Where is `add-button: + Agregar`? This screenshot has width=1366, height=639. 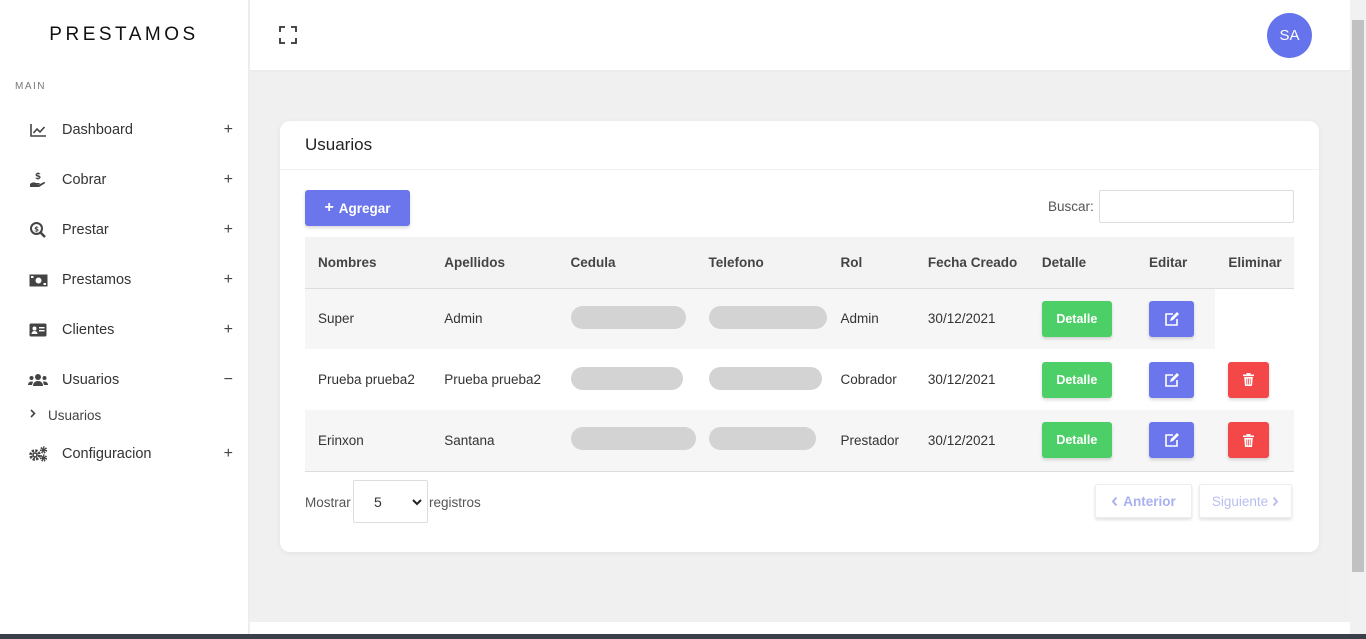
add-button: + Agregar is located at coordinates (357, 208).